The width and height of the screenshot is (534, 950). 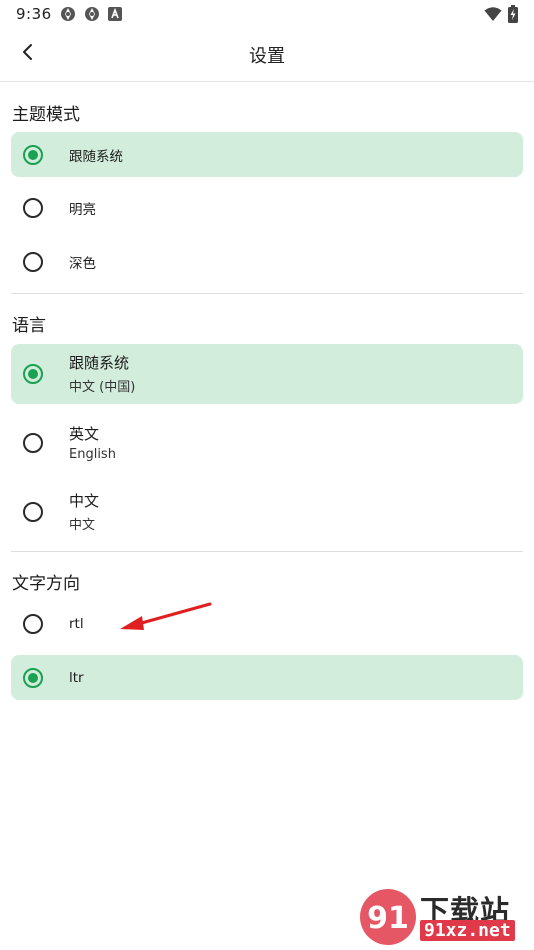 What do you see at coordinates (267, 677) in the screenshot?
I see `direction-option-ltr: ltr` at bounding box center [267, 677].